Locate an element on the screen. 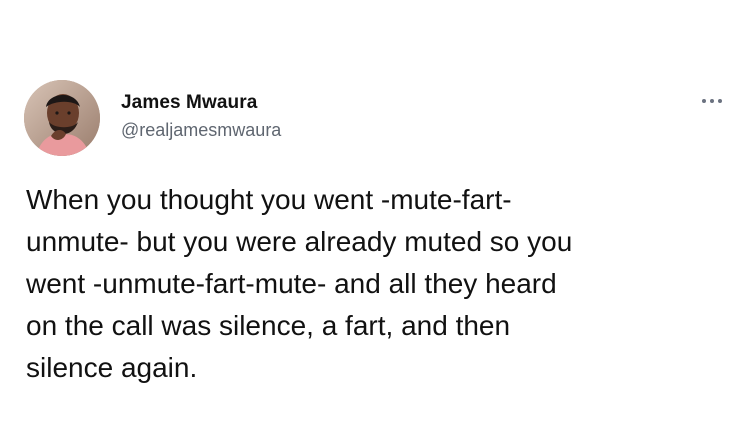 This screenshot has width=750, height=446. avatar is located at coordinates (62, 118).